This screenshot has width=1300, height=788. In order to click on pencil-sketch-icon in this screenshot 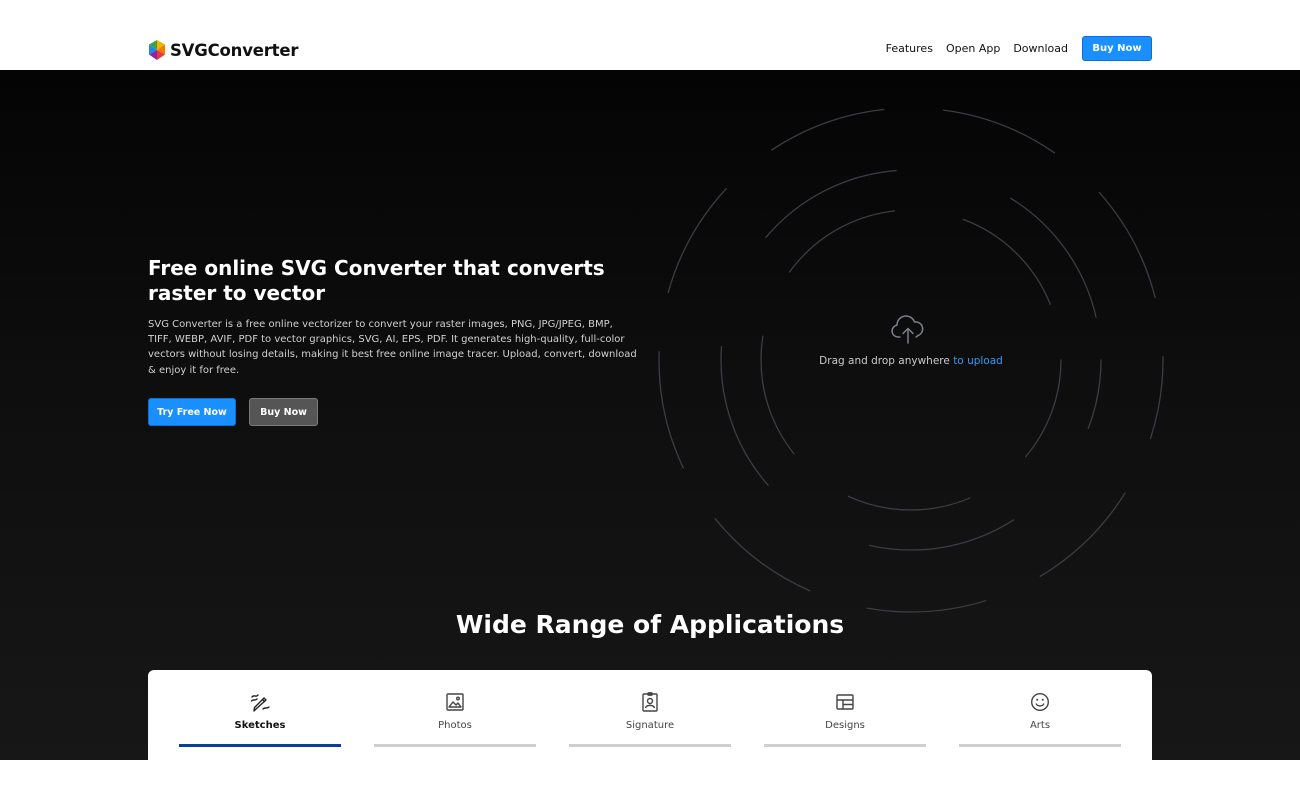, I will do `click(260, 703)`.